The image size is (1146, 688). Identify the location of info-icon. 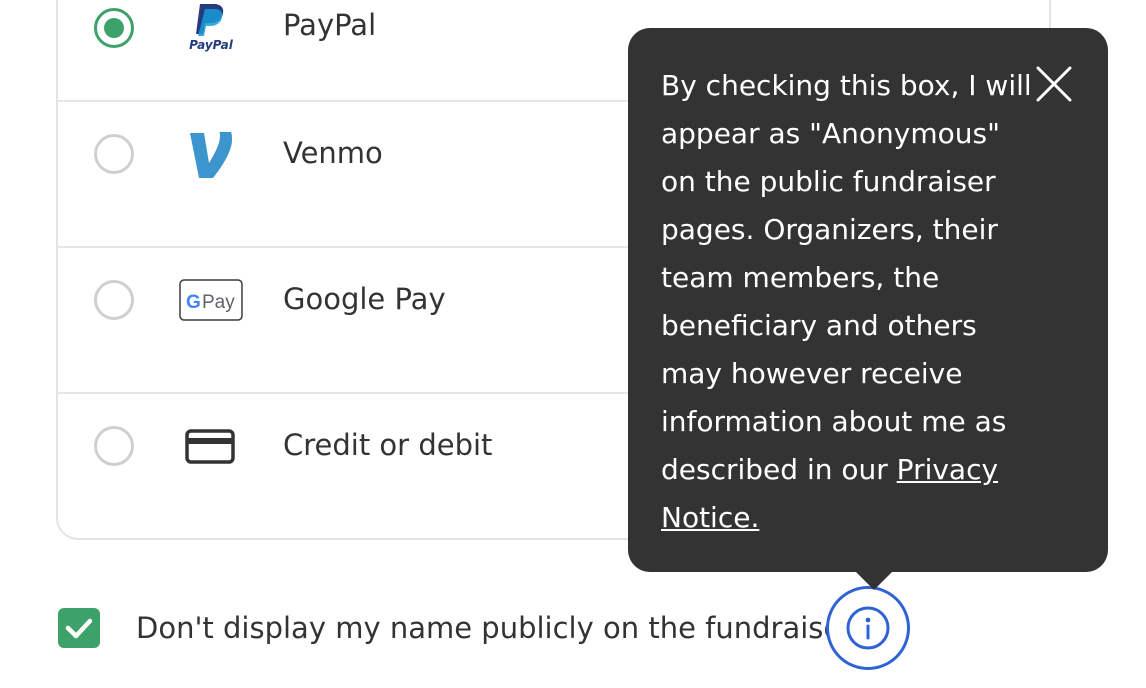
(868, 628).